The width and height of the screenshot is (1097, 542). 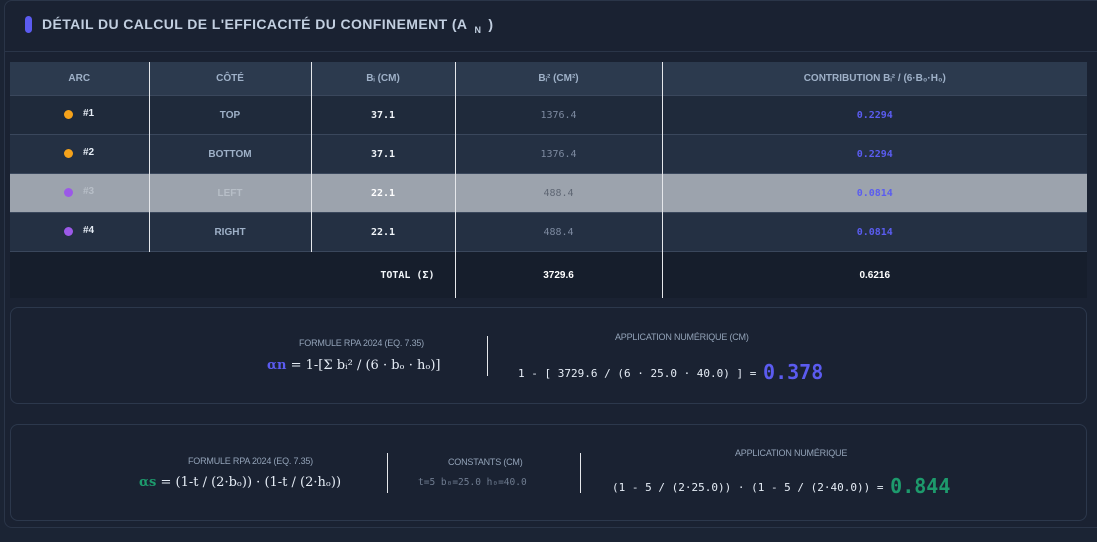 I want to click on table-row: #1 TOP 37.1 1376.4 0.2294, so click(x=548, y=115).